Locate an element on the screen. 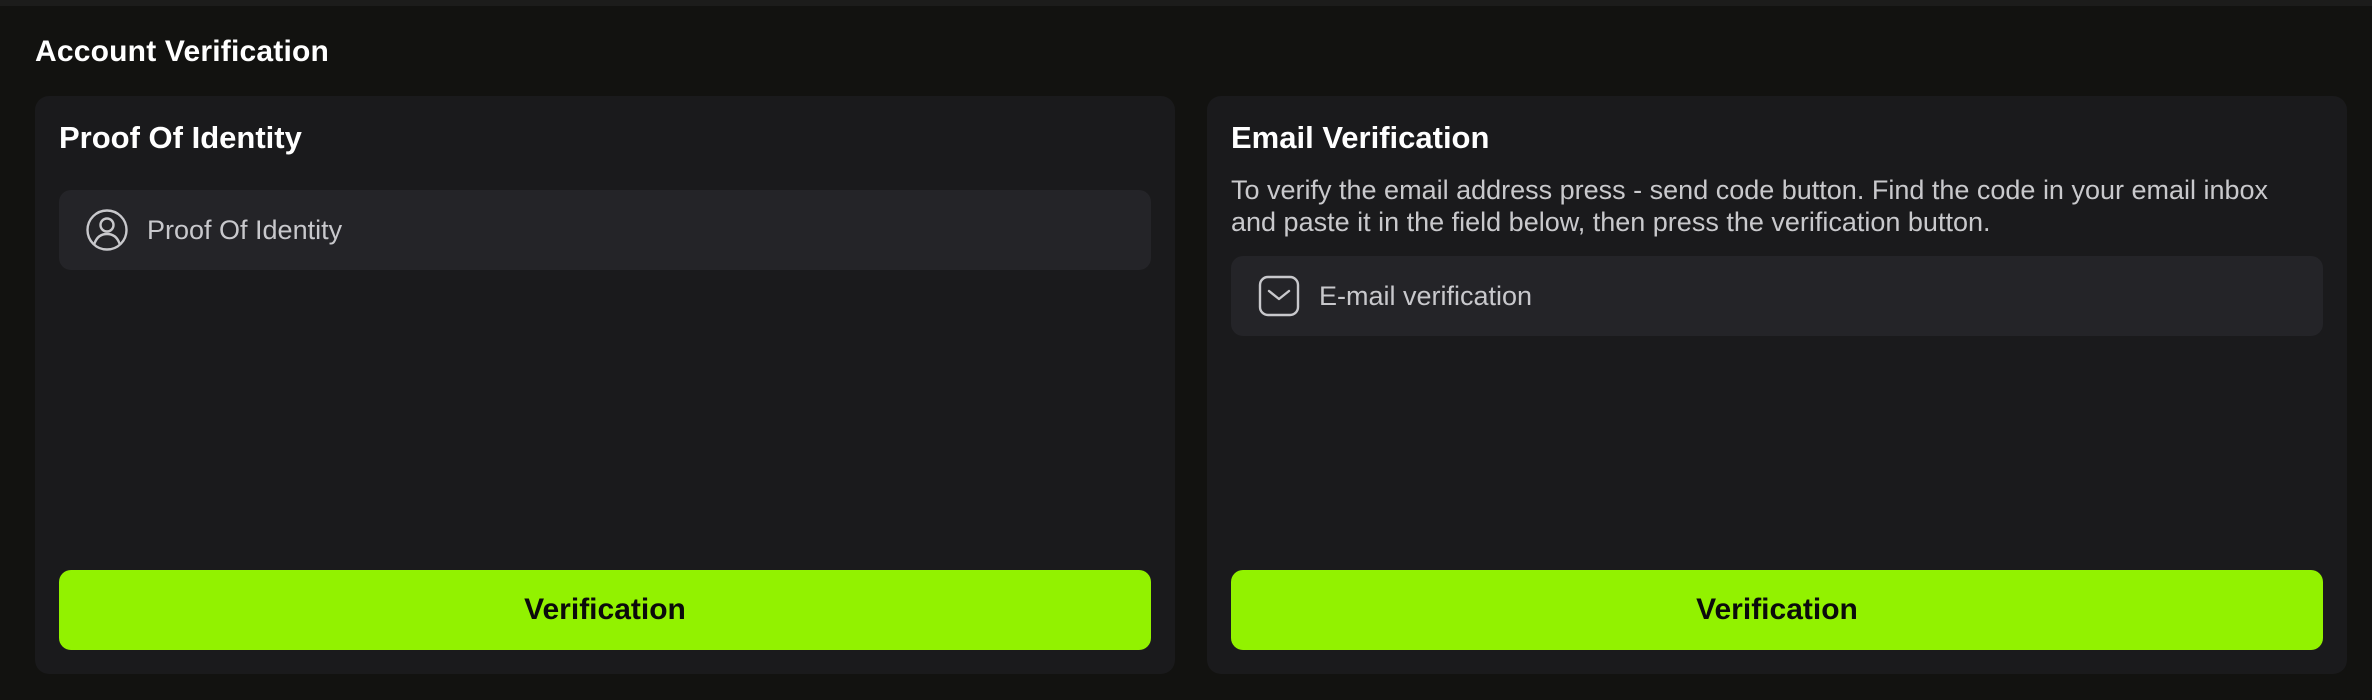 This screenshot has height=700, width=2372. card-title: Email Verification is located at coordinates (1360, 137).